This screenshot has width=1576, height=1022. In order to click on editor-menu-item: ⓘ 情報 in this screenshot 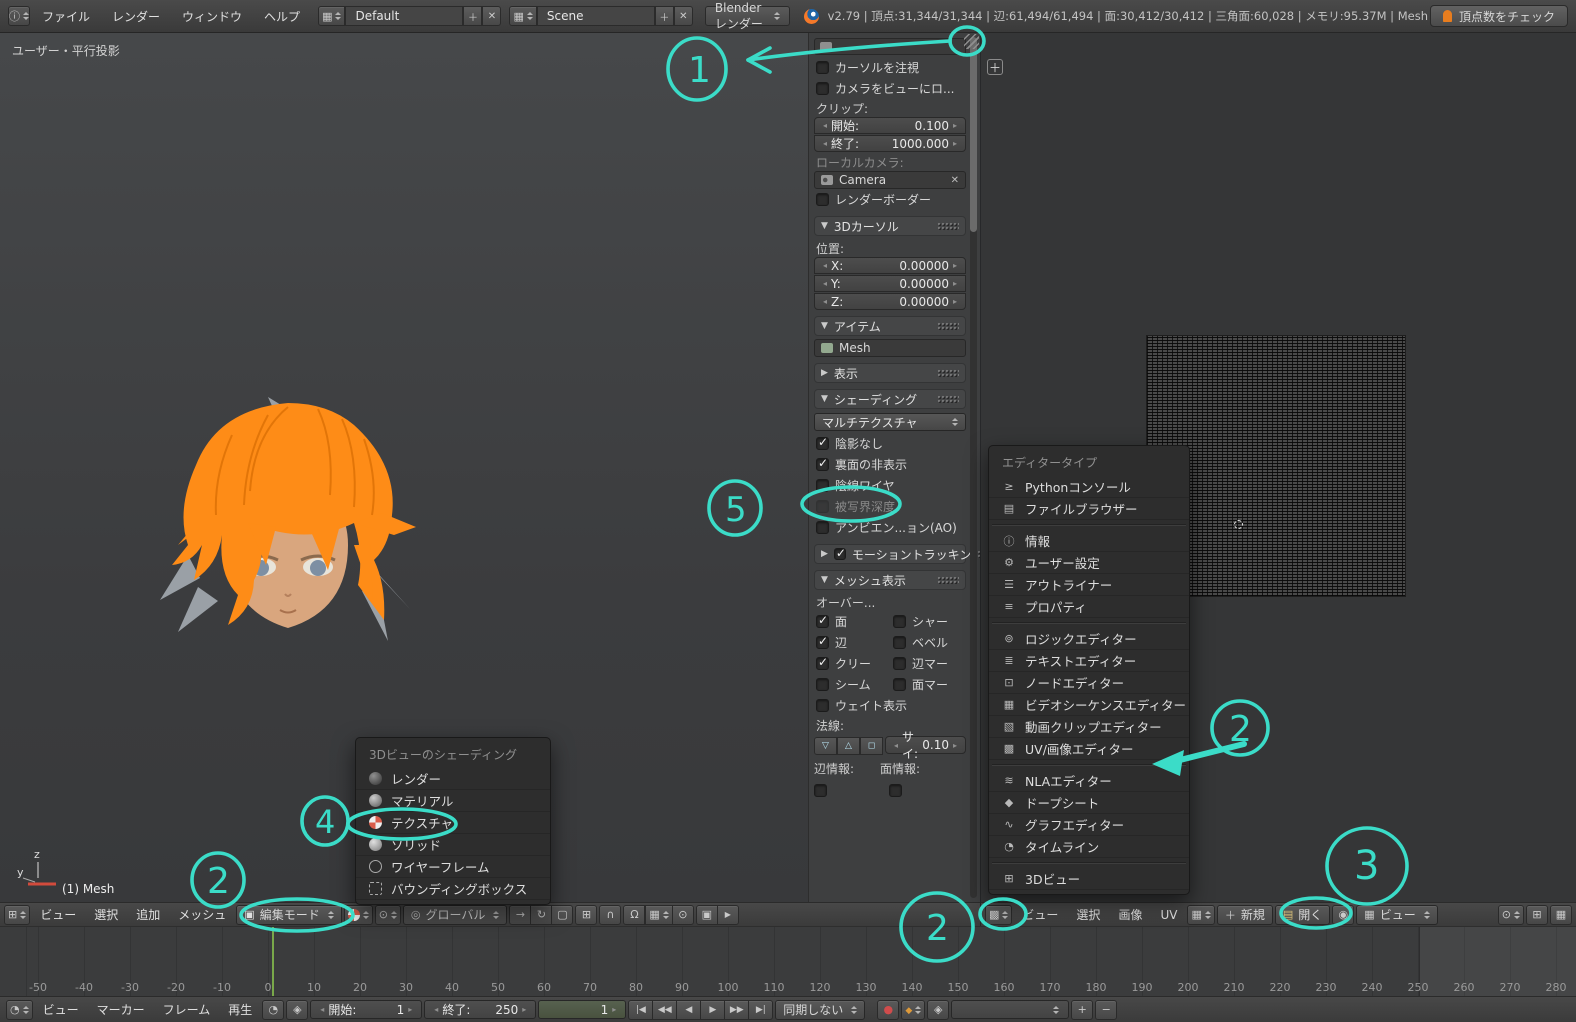, I will do `click(1089, 541)`.